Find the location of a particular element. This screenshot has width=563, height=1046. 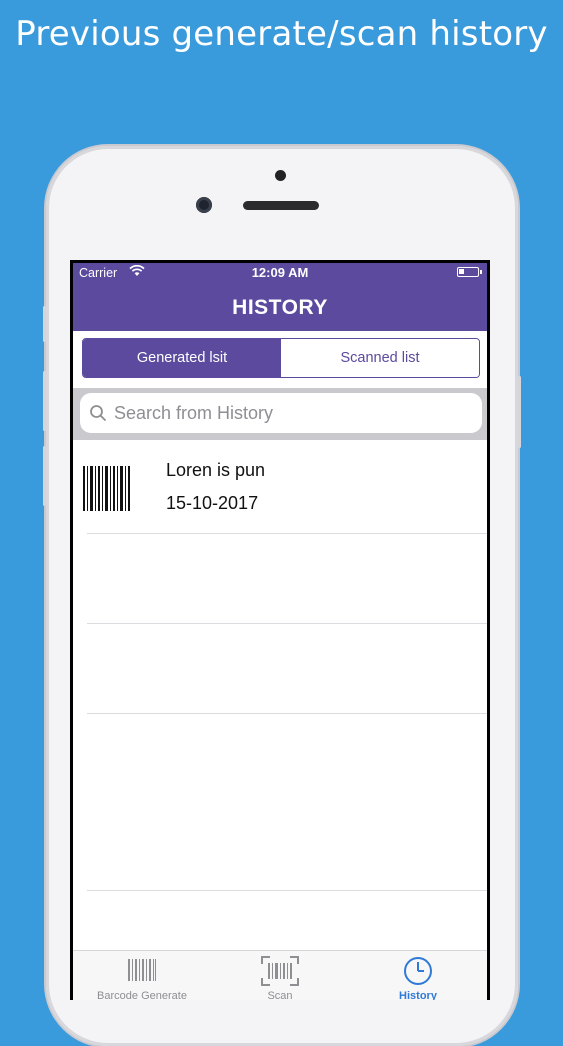

tab-label-history: History is located at coordinates (418, 995).